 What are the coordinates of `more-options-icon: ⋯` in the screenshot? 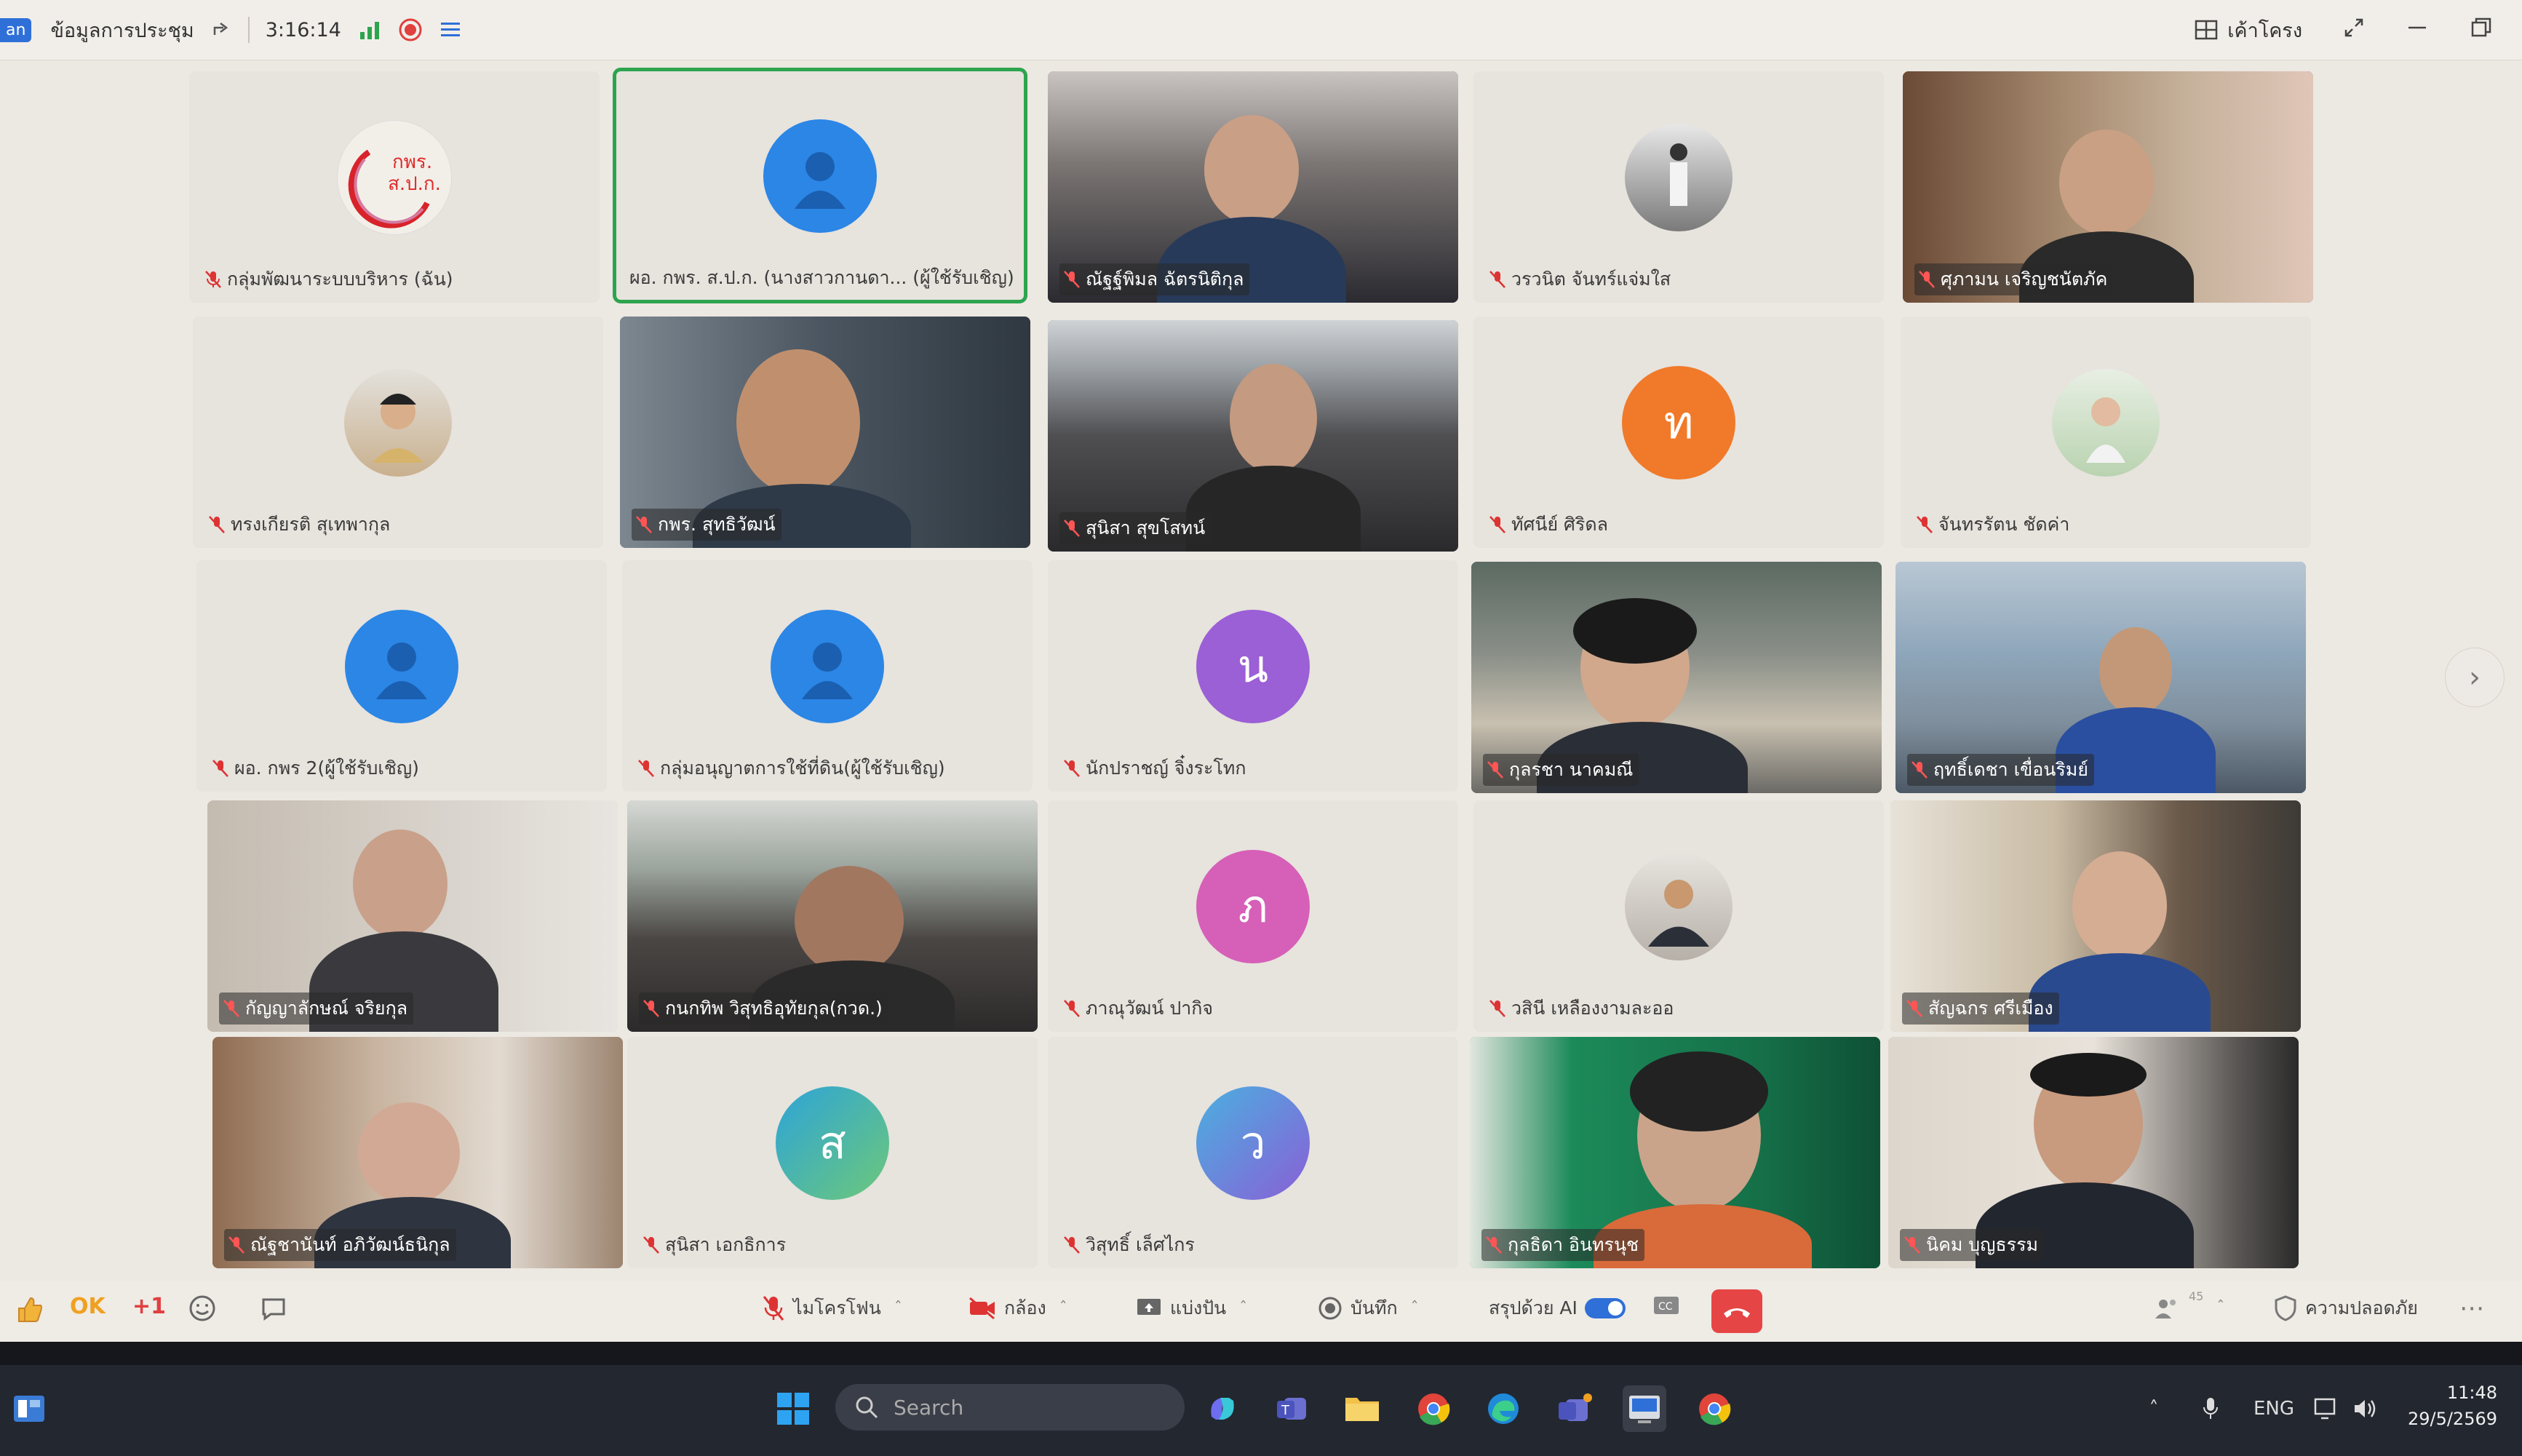 It's located at (2471, 1308).